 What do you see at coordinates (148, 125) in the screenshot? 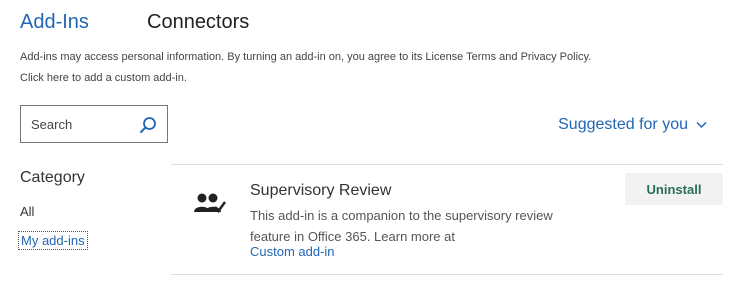
I see `search-icon` at bounding box center [148, 125].